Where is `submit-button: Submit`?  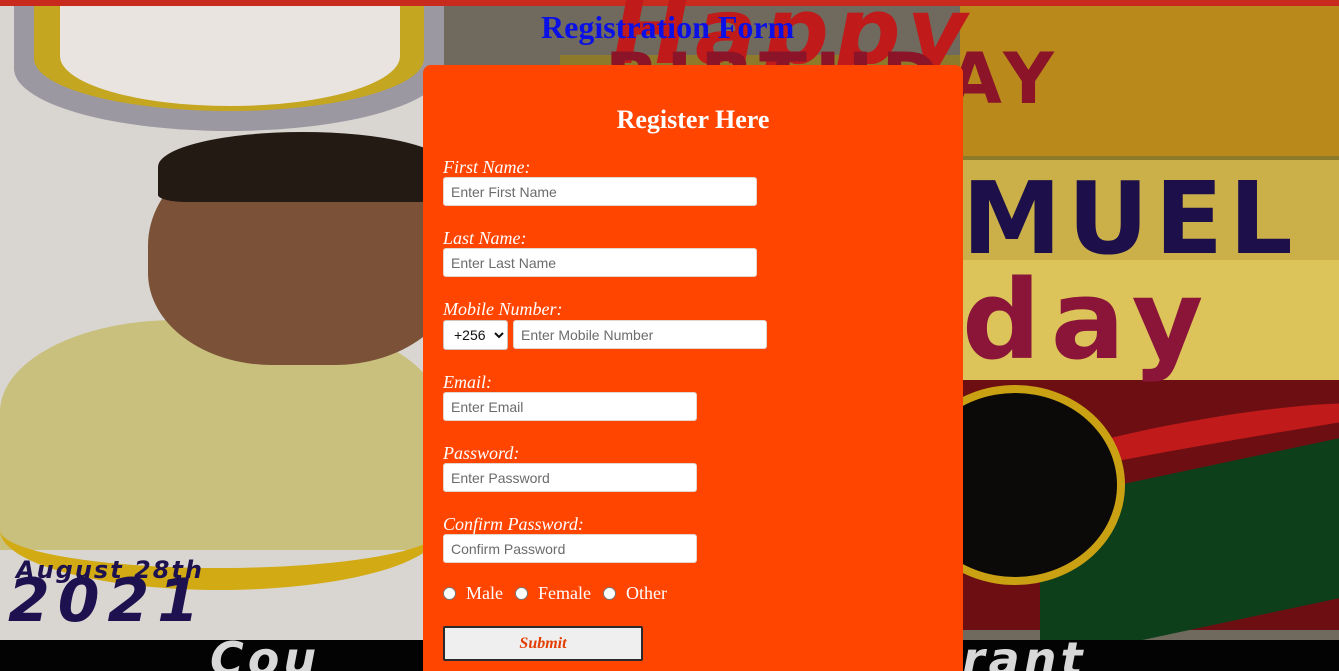 submit-button: Submit is located at coordinates (543, 643).